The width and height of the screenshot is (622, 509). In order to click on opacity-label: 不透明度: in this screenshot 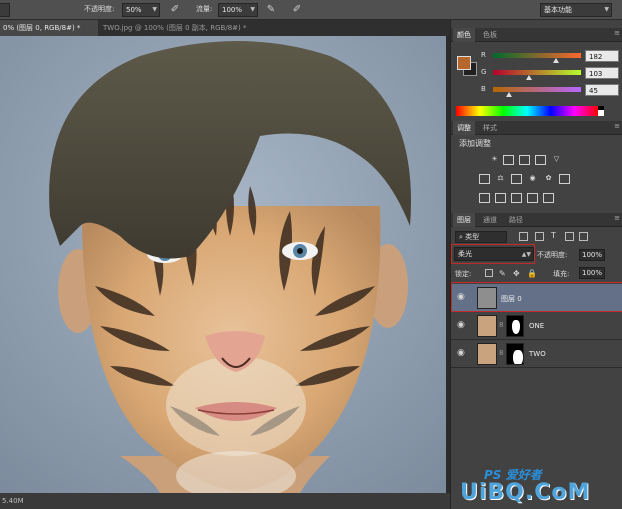, I will do `click(99, 9)`.